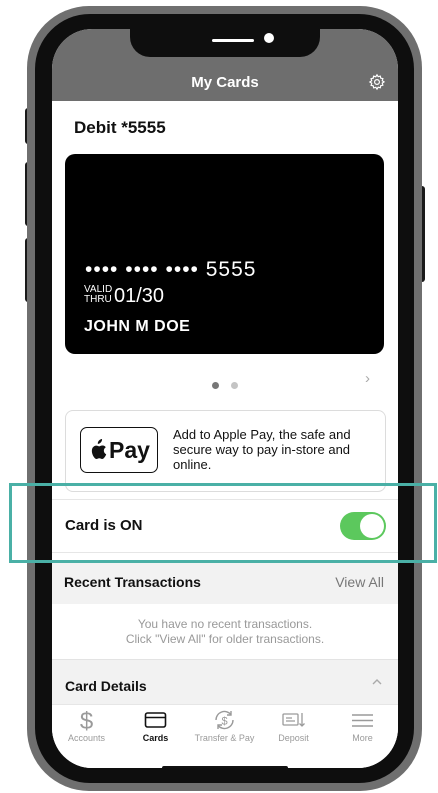  Describe the element at coordinates (225, 624) in the screenshot. I see `empty-message-line-1: You have no recent transactions.` at that location.